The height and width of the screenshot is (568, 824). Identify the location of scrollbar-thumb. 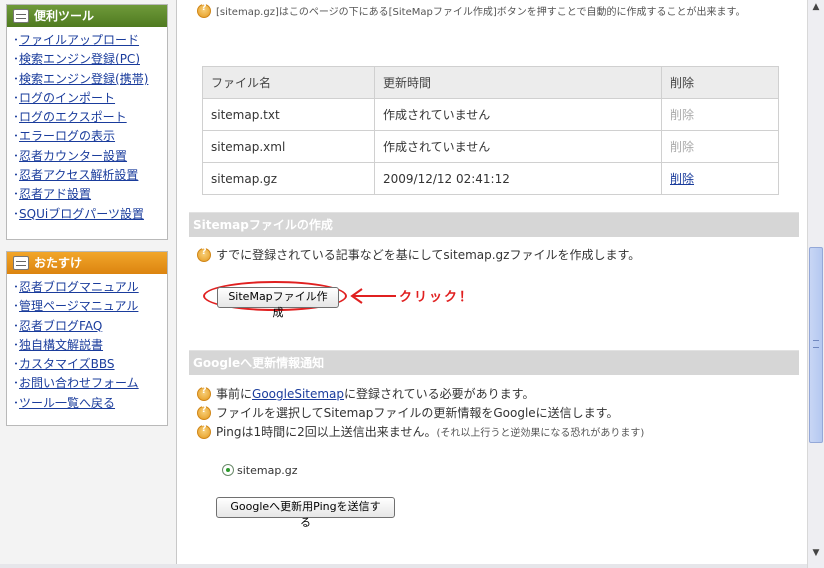
(816, 345).